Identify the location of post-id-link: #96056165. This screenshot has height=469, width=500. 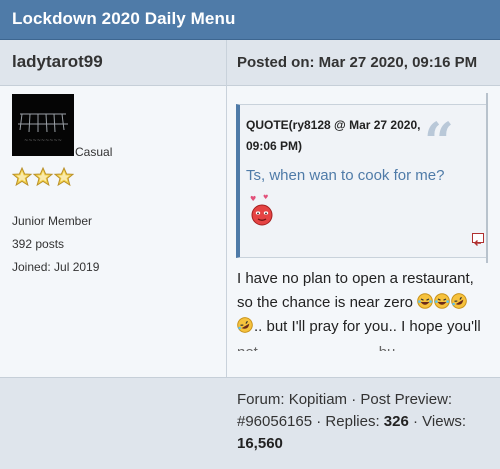
(274, 421).